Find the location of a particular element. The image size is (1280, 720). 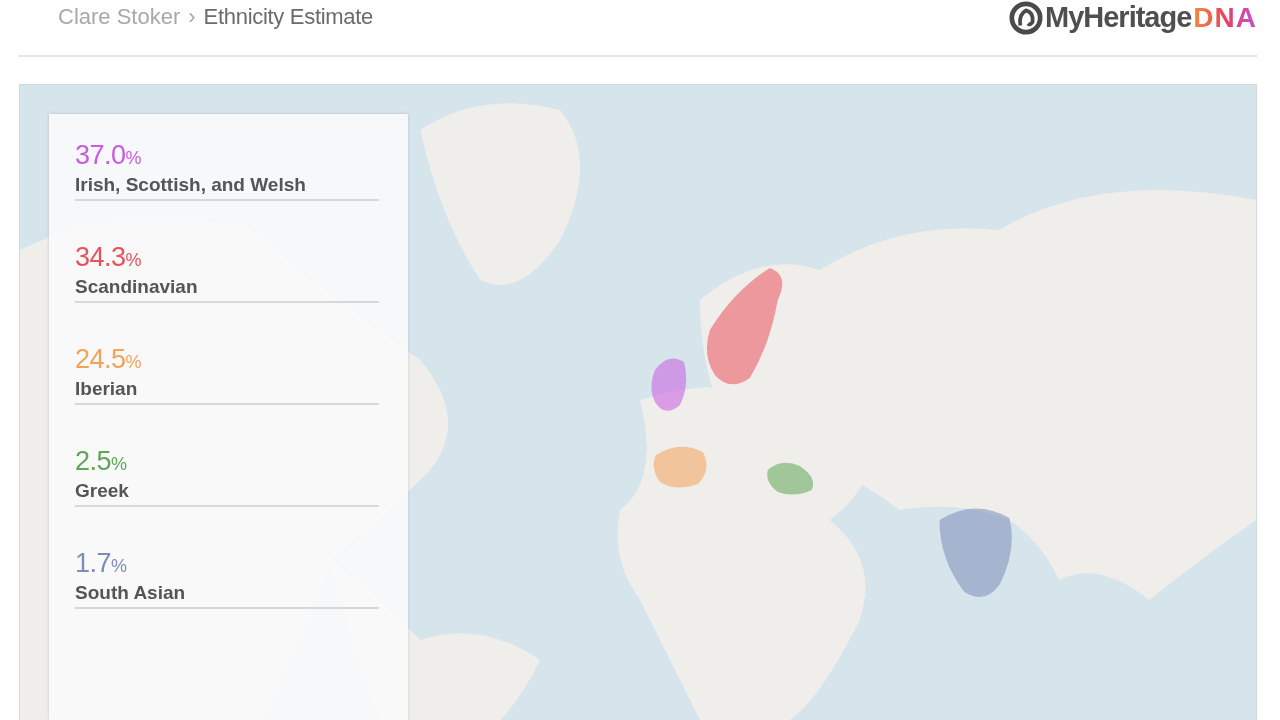

ethnicity-name: Greek is located at coordinates (227, 491).